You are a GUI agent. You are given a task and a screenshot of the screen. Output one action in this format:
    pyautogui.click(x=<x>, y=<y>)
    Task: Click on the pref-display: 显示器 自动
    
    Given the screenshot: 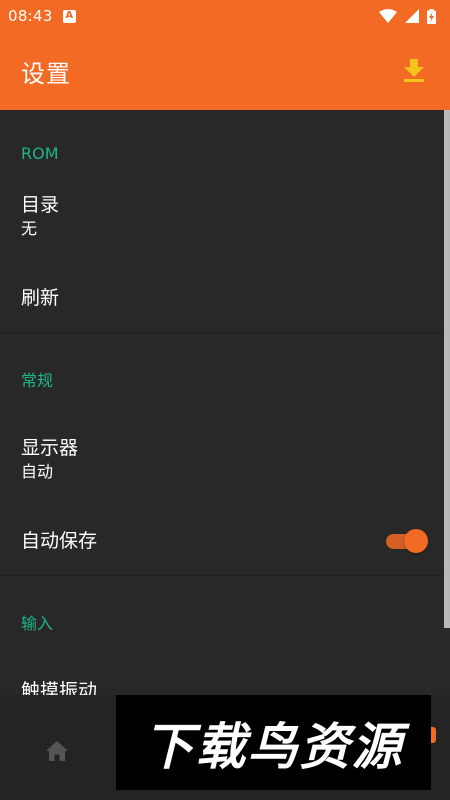 What is the action you would take?
    pyautogui.click(x=225, y=463)
    